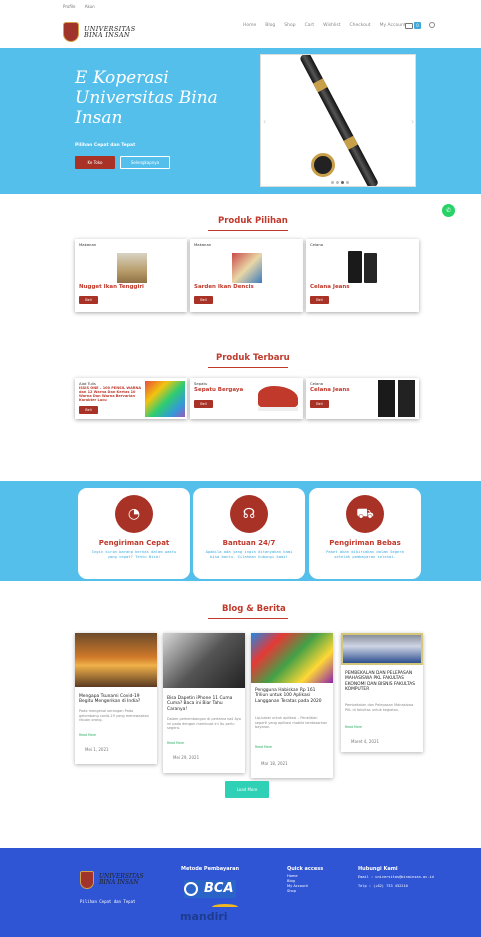 Image resolution: width=481 pixels, height=937 pixels. What do you see at coordinates (90, 6) in the screenshot?
I see `topbar-link-akun: Akun` at bounding box center [90, 6].